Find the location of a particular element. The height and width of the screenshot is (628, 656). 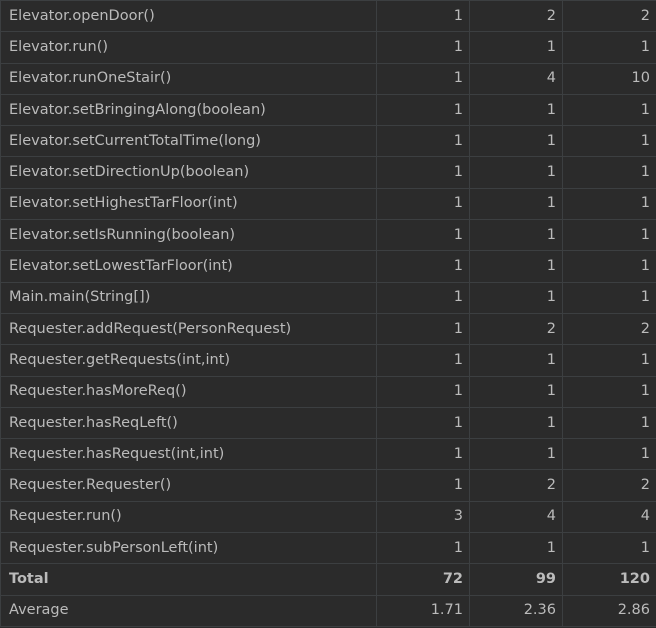

method-name-cell: Requester.addRequest(PersonRequest) is located at coordinates (188, 329).